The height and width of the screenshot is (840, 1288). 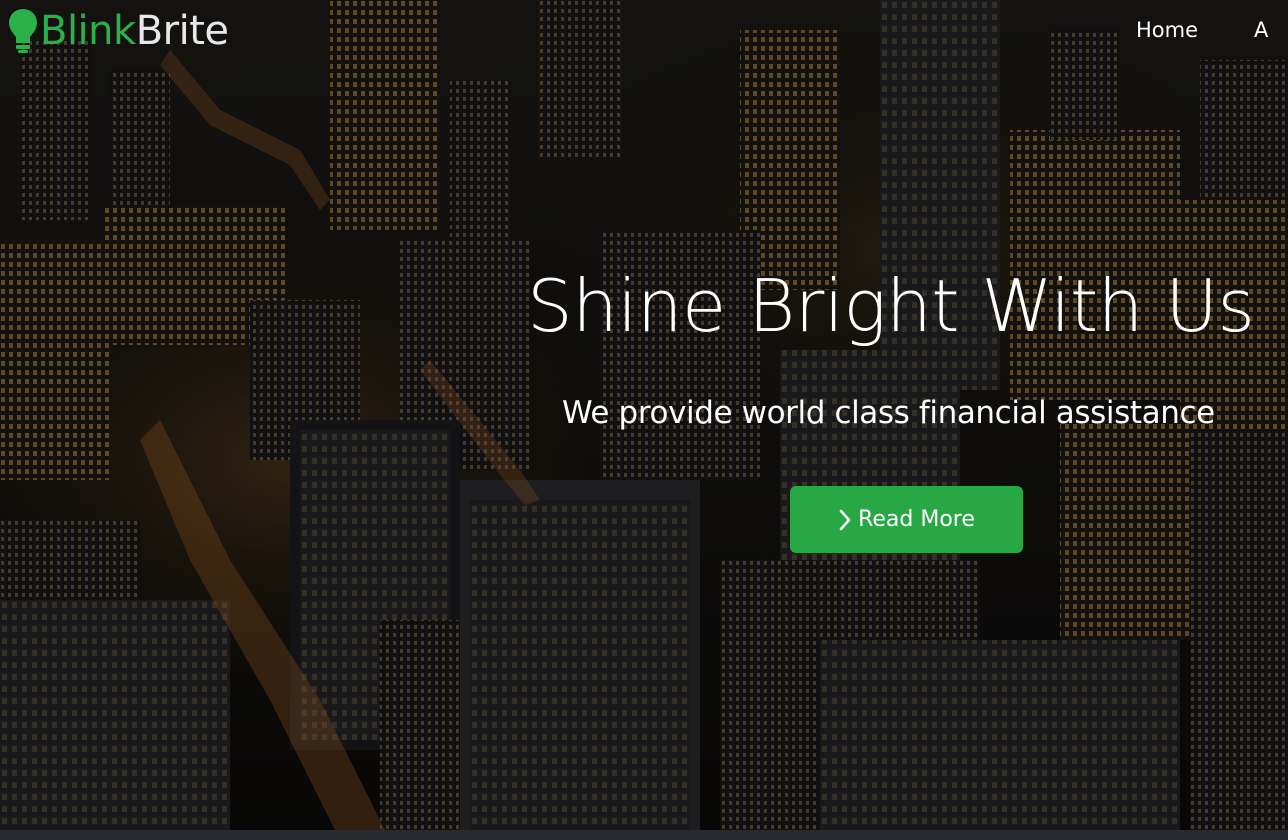 What do you see at coordinates (916, 519) in the screenshot?
I see `read-more-label: Read More` at bounding box center [916, 519].